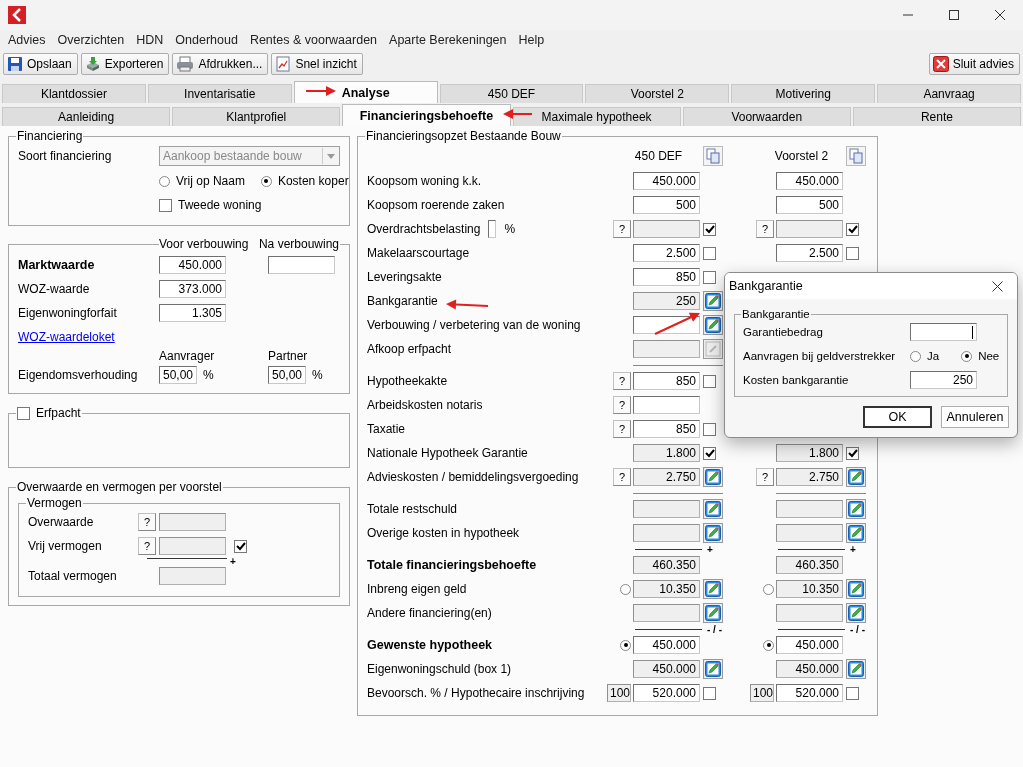 Image resolution: width=1023 pixels, height=767 pixels. I want to click on menu-item: Rentes & voorwaarden, so click(313, 40).